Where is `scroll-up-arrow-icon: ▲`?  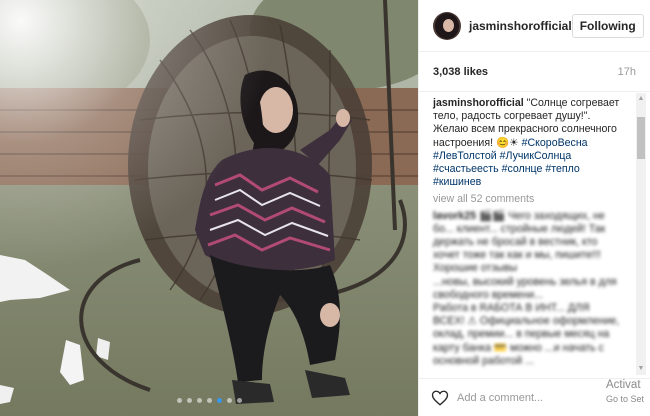 scroll-up-arrow-icon: ▲ is located at coordinates (641, 99).